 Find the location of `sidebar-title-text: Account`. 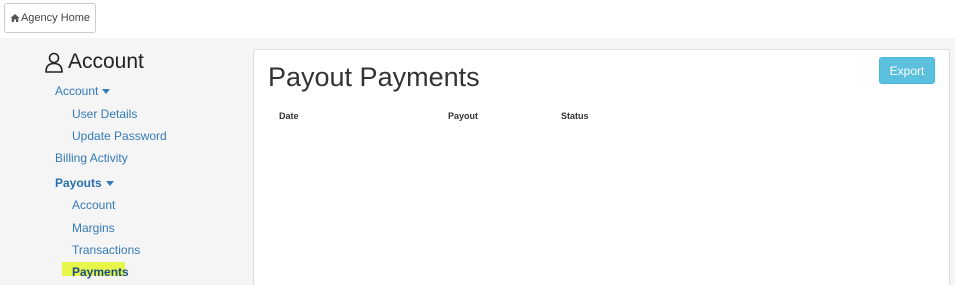

sidebar-title-text: Account is located at coordinates (106, 61).